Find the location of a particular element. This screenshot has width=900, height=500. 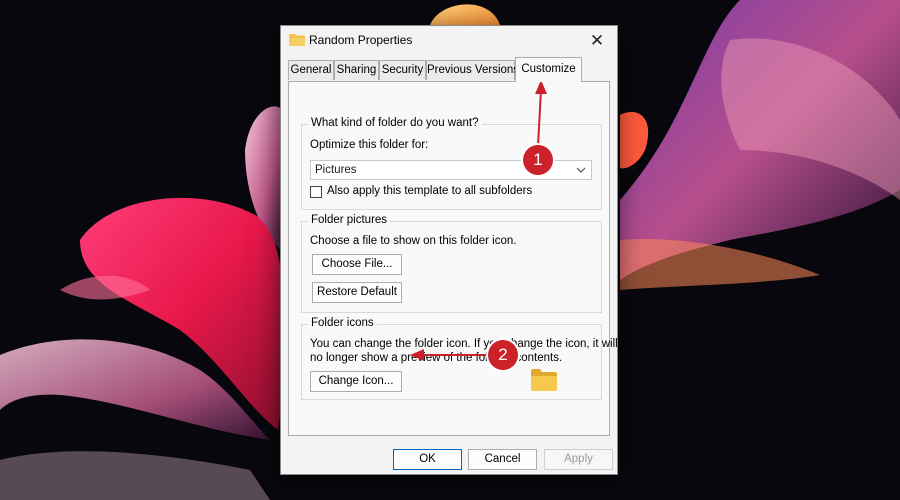

tab-general: General is located at coordinates (311, 70).